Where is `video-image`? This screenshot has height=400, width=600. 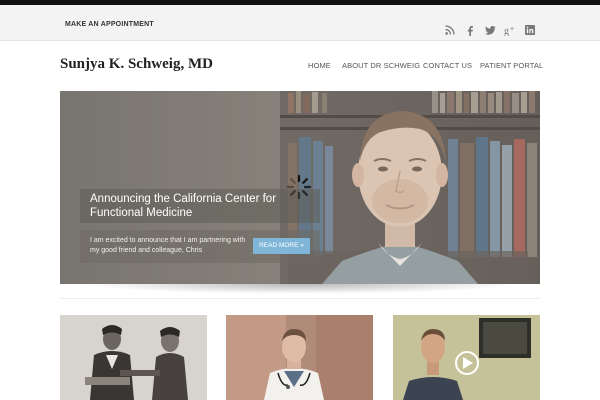 video-image is located at coordinates (466, 357).